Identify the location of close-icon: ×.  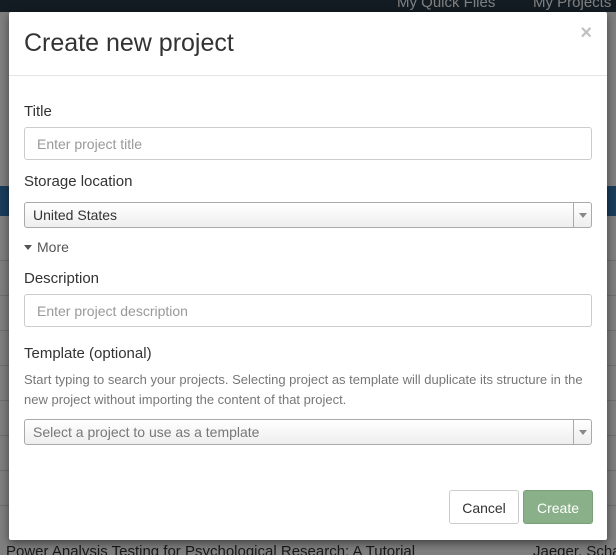
(586, 33).